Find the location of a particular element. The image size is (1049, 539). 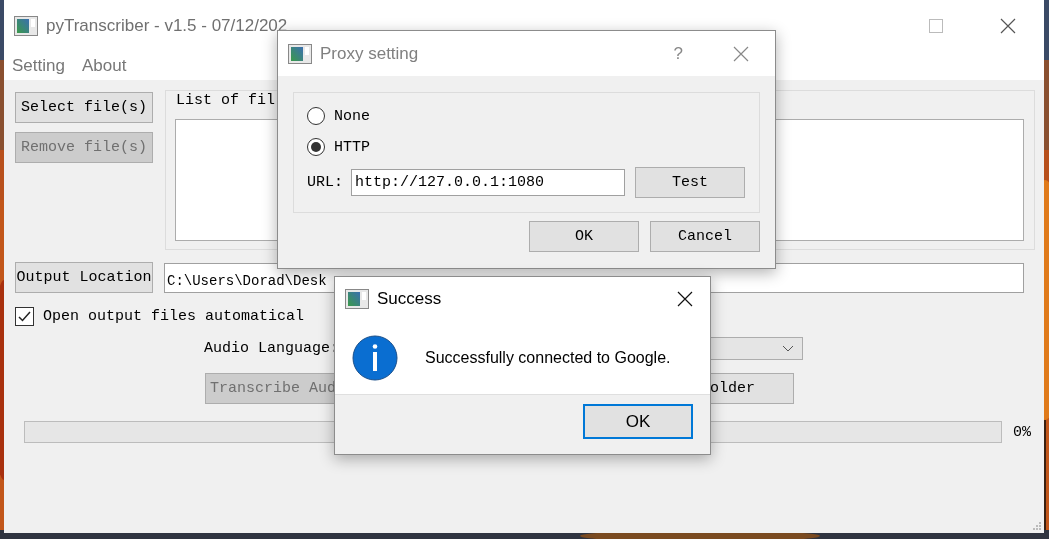

dialog-button: Cancel is located at coordinates (705, 236).